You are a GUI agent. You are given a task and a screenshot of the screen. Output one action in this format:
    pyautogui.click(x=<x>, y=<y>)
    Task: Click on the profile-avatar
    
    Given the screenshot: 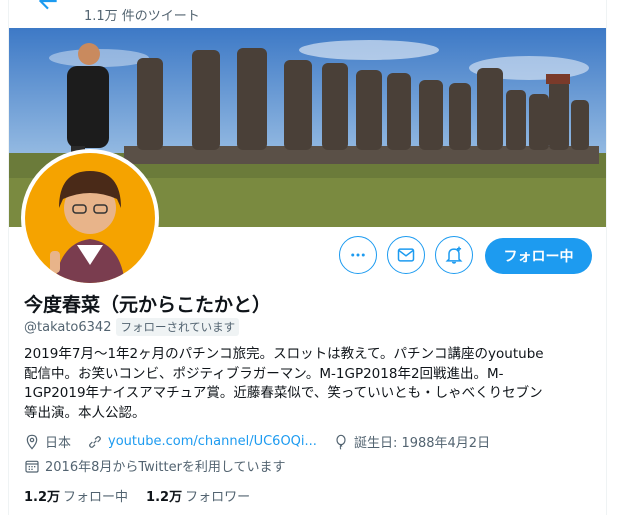 What is the action you would take?
    pyautogui.click(x=90, y=218)
    